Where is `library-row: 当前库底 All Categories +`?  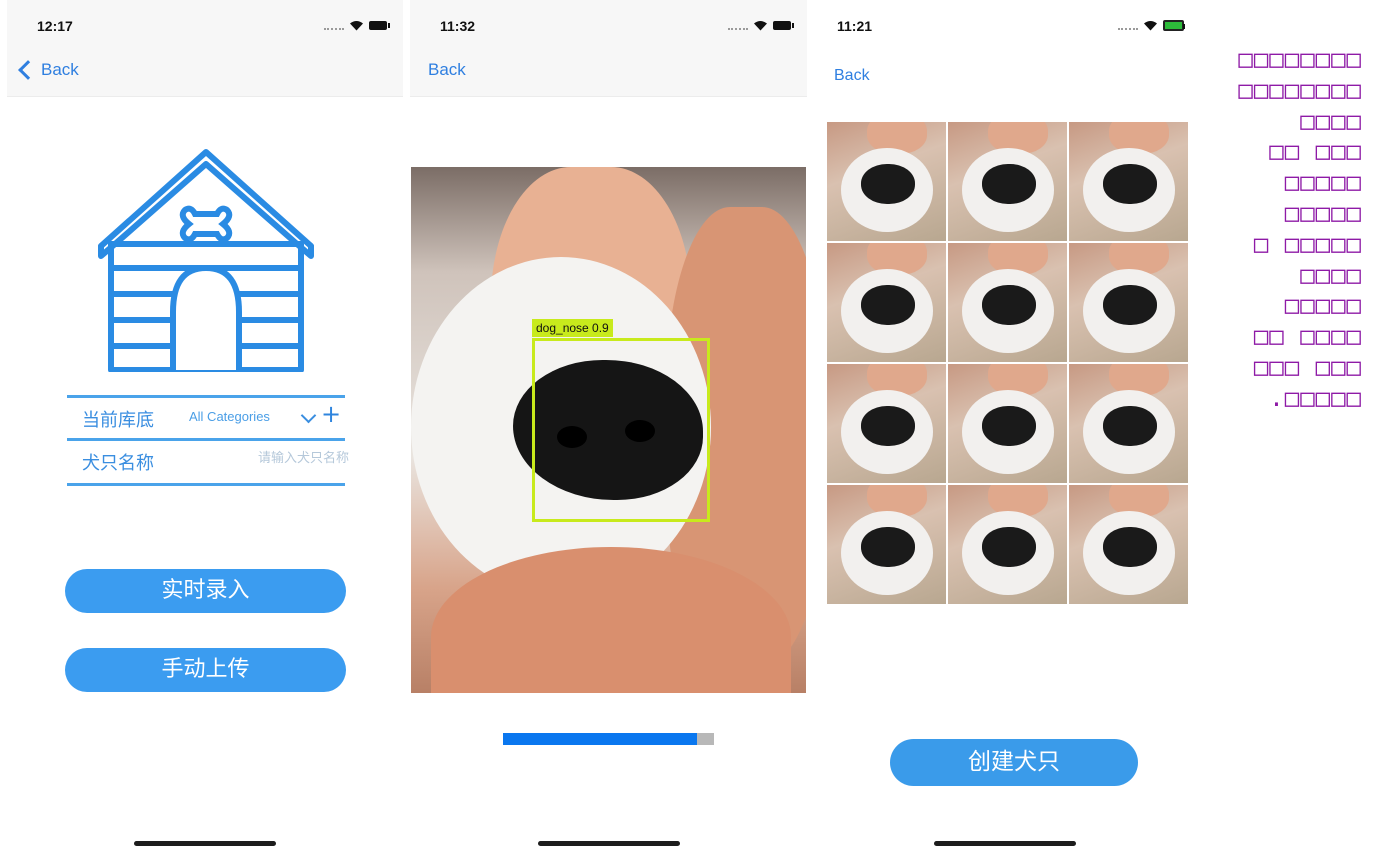 library-row: 当前库底 All Categories + is located at coordinates (206, 417).